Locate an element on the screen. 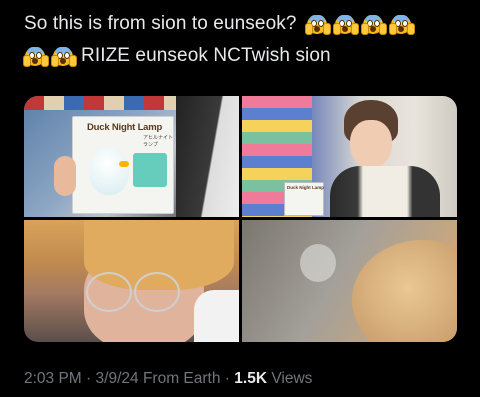 Image resolution: width=480 pixels, height=397 pixels. duck-lamp-image is located at coordinates (318, 263).